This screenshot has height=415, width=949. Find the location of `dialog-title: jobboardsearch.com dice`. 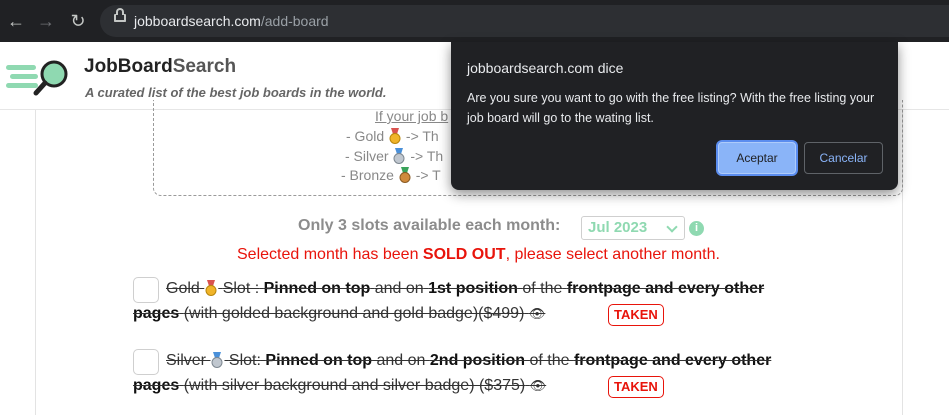

dialog-title: jobboardsearch.com dice is located at coordinates (545, 68).